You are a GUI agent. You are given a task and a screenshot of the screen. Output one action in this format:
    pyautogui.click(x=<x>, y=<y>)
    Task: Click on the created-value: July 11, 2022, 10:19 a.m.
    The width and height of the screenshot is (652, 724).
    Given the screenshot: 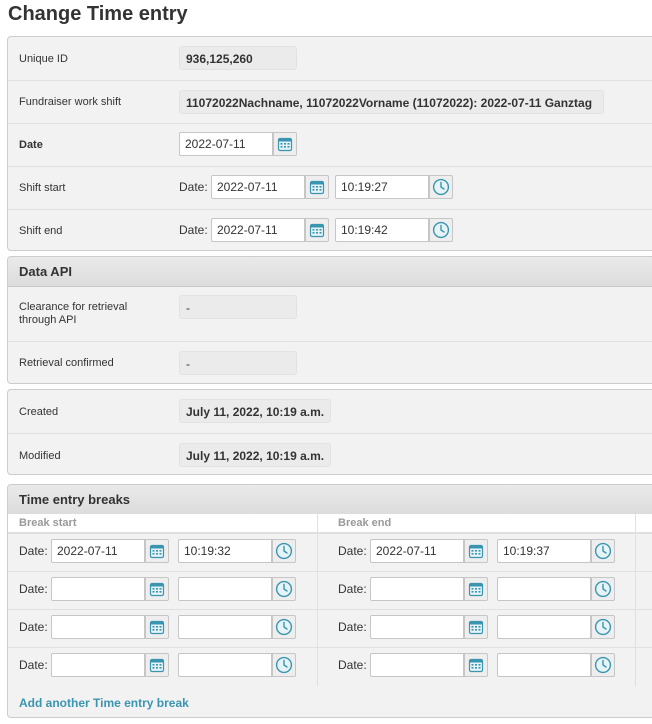 What is the action you would take?
    pyautogui.click(x=255, y=411)
    